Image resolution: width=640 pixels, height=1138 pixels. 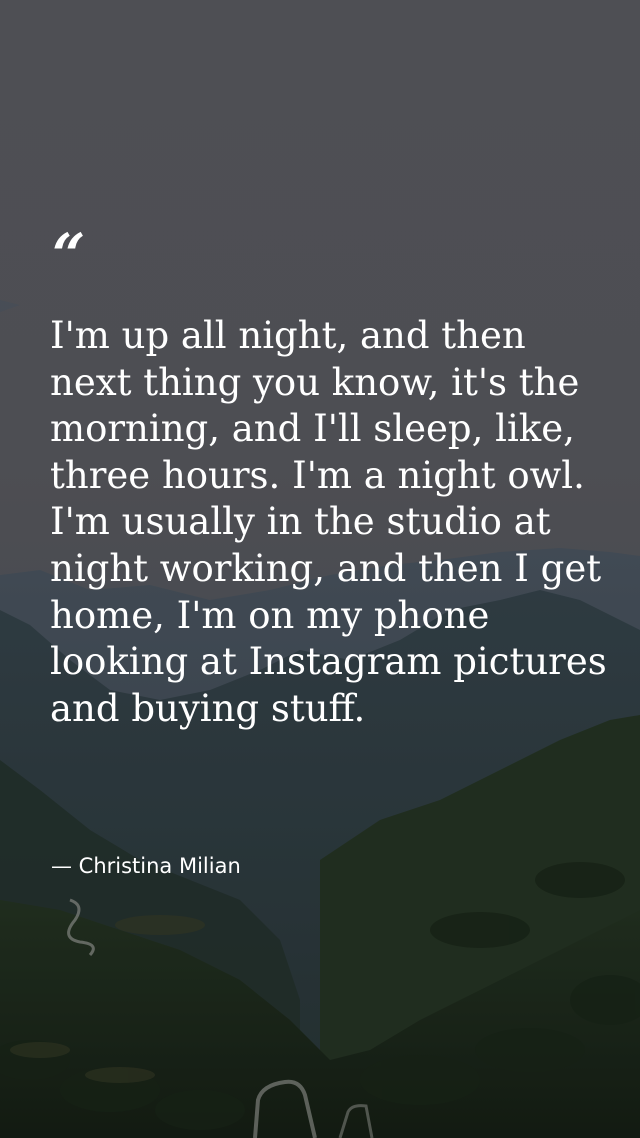 I want to click on quote-attribution: — Christina Milian, so click(x=146, y=866).